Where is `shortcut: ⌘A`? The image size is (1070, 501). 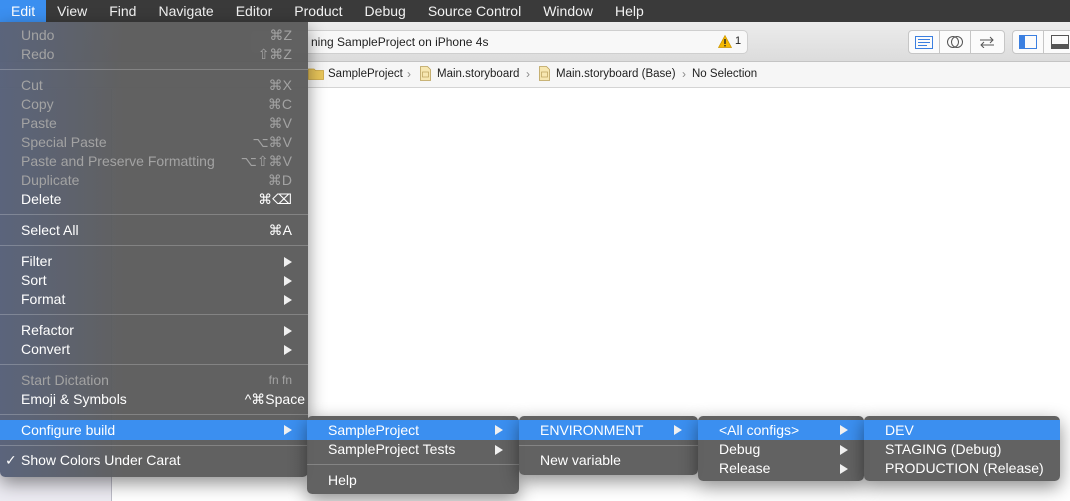 shortcut: ⌘A is located at coordinates (280, 230).